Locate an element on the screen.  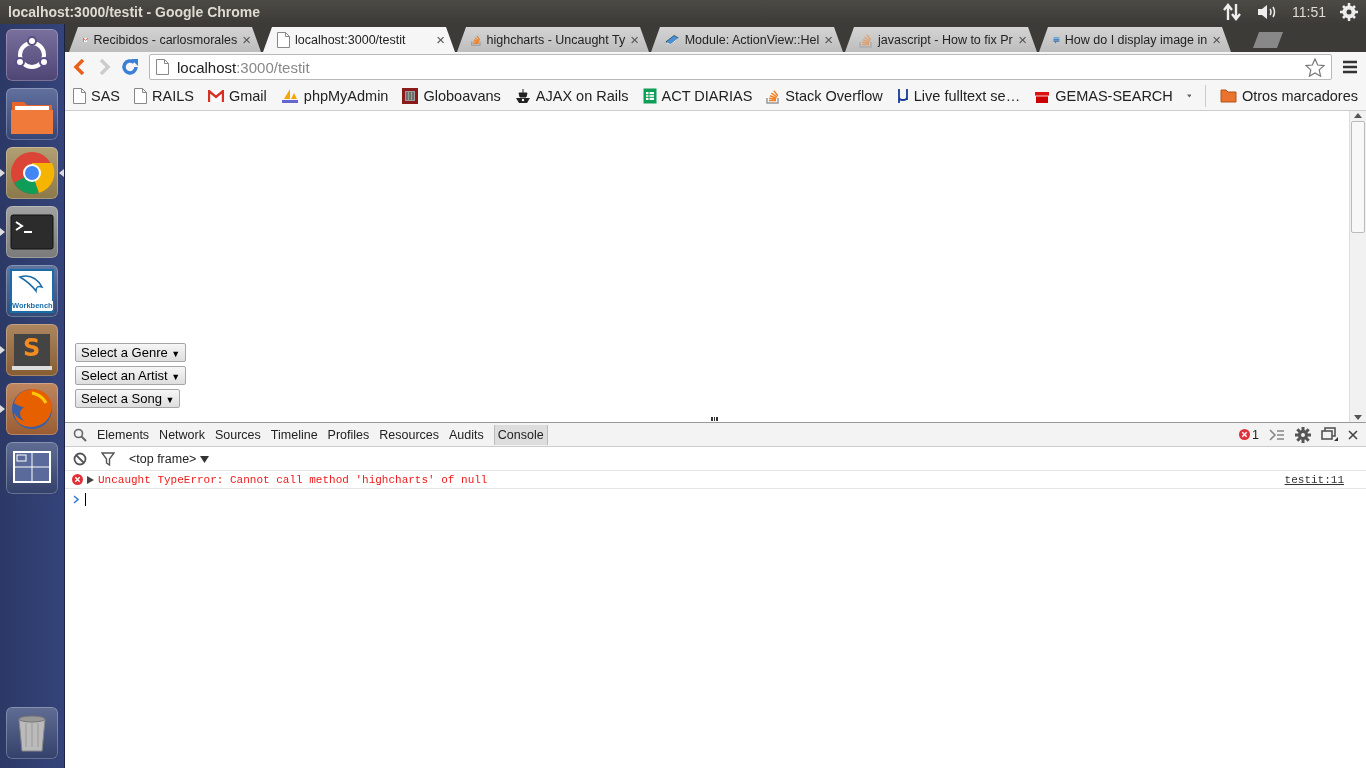
dock-icon is located at coordinates (1329, 434).